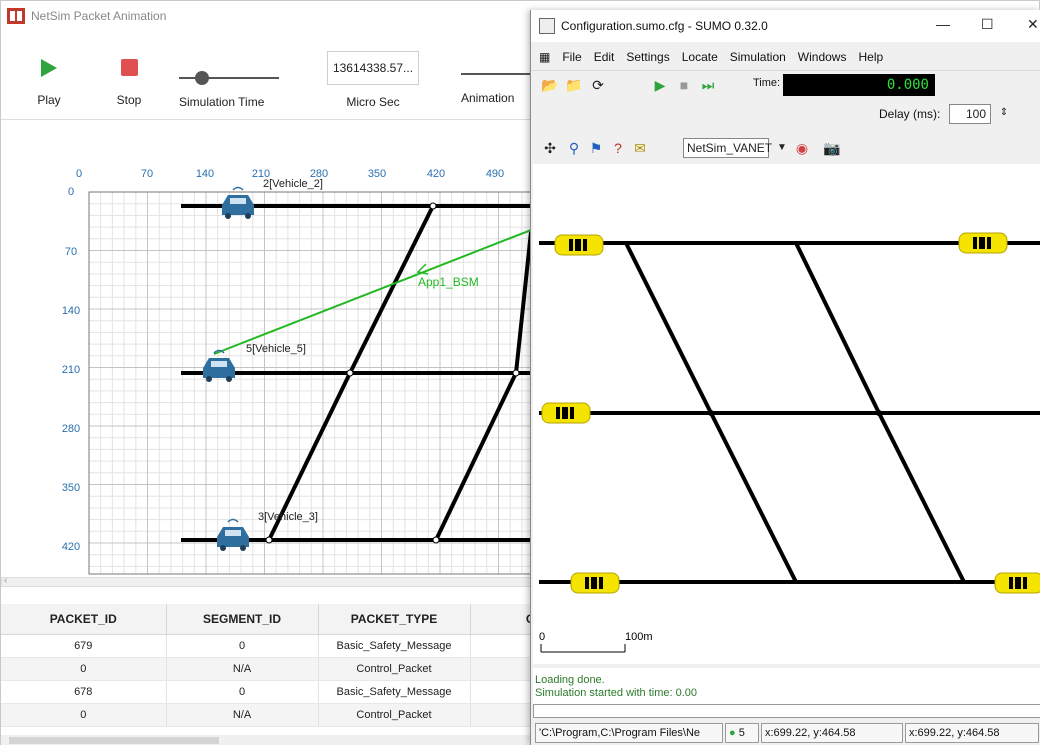  Describe the element at coordinates (272, 198) in the screenshot. I see `vehicle-node: 2[Vehicle_2]` at that location.